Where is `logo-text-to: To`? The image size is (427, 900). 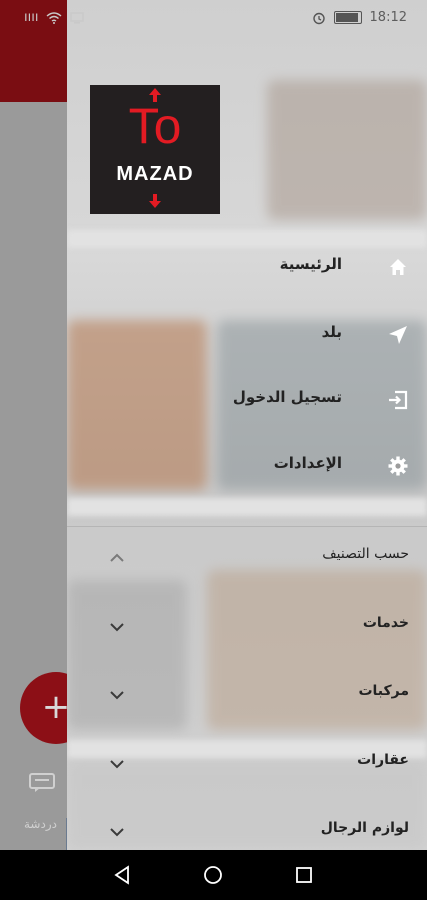 logo-text-to: To is located at coordinates (155, 126).